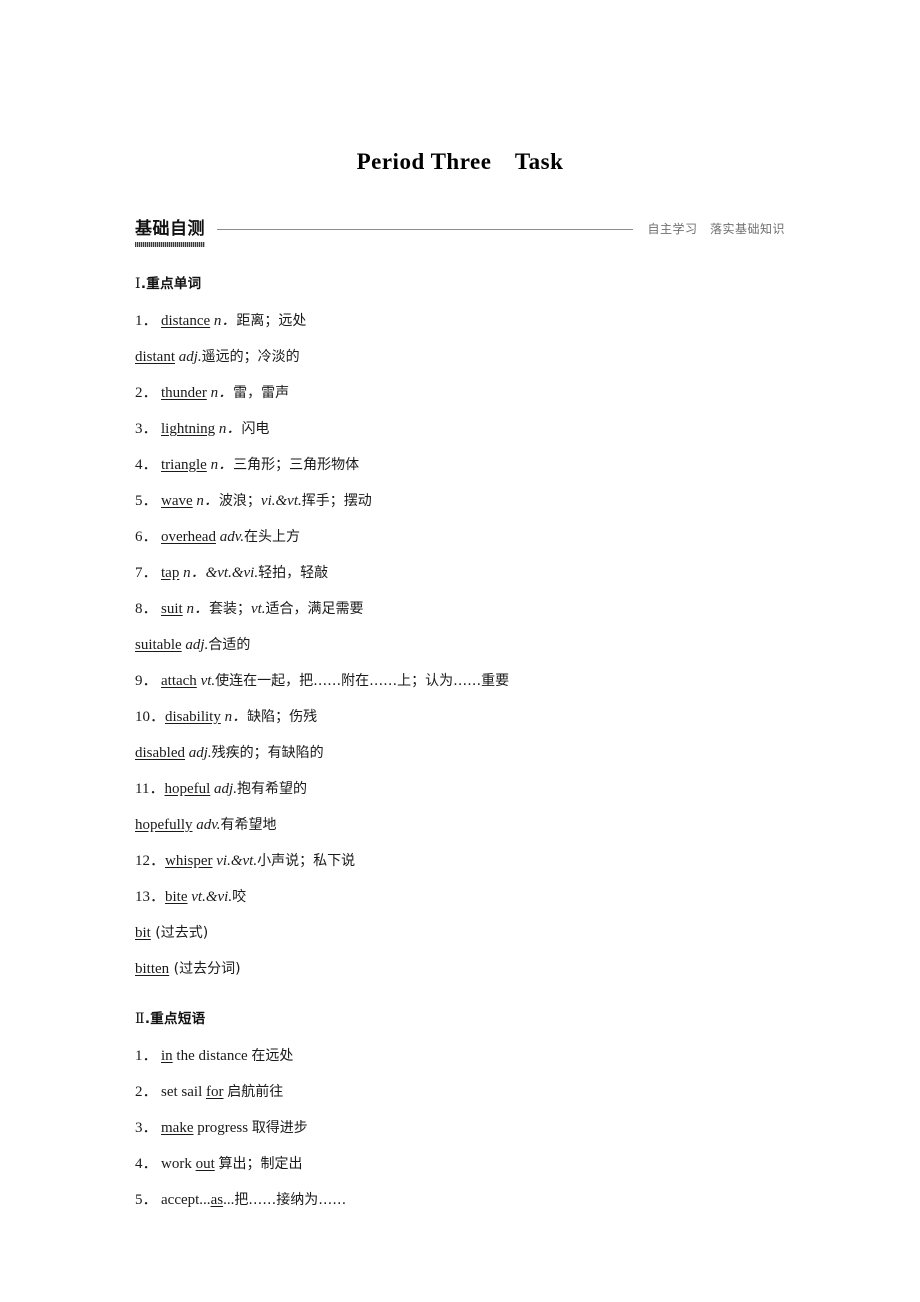 The height and width of the screenshot is (1302, 920). I want to click on entry-meaning: 小声说；私下说, so click(306, 861).